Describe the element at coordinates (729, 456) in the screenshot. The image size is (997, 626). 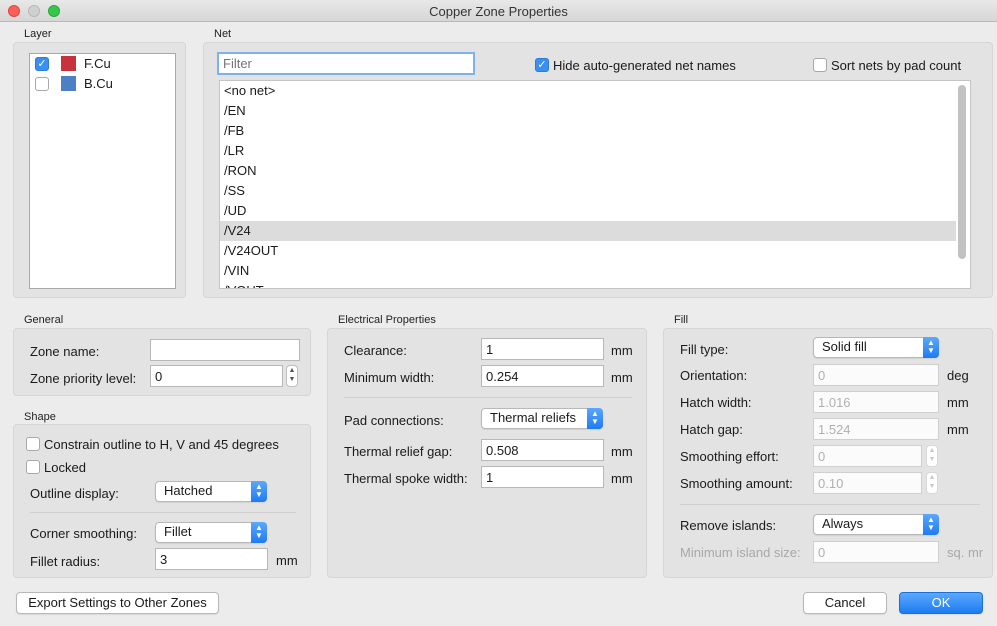
I see `smoothing-effort-label: Smoothing effort:` at that location.